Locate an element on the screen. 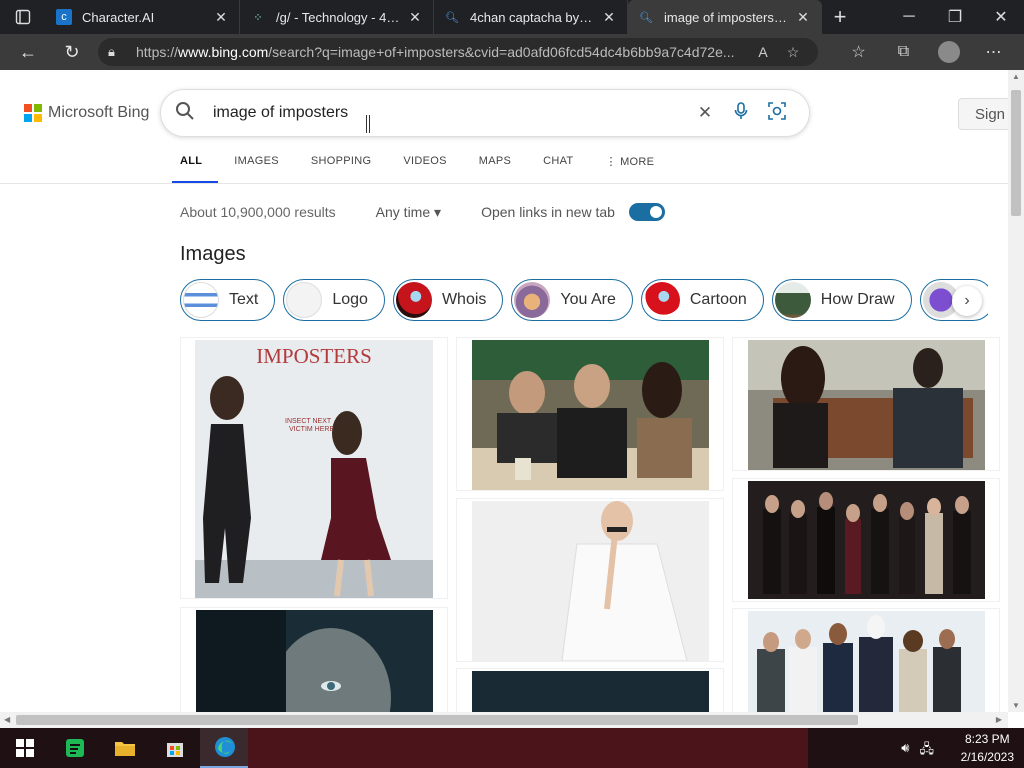 The width and height of the screenshot is (1024, 768). tab-captcha-search: 🔍︎ 4chan captacha bypass ✕ is located at coordinates (531, 17).